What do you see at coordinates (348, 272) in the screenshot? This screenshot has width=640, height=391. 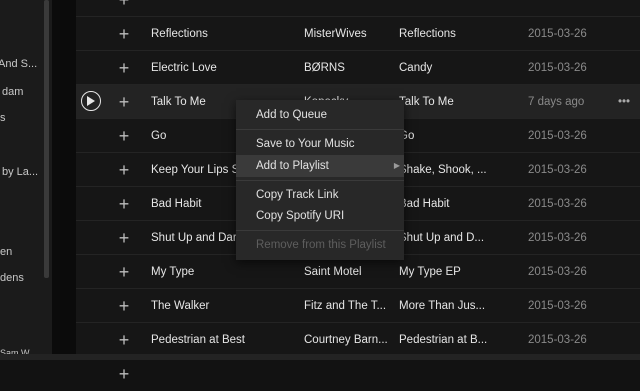 I see `track-artist: Saint Motel` at bounding box center [348, 272].